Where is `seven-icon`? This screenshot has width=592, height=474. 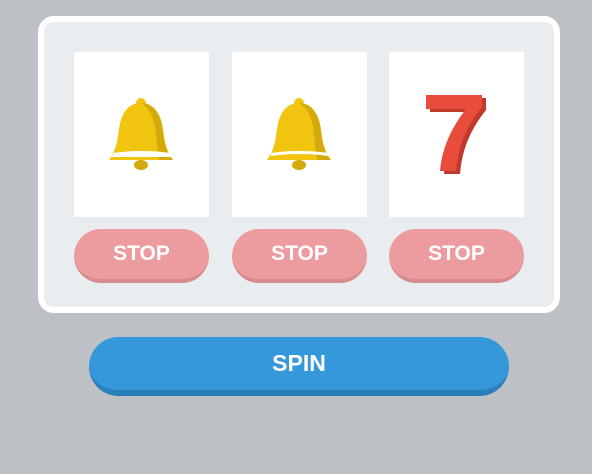 seven-icon is located at coordinates (455, 134).